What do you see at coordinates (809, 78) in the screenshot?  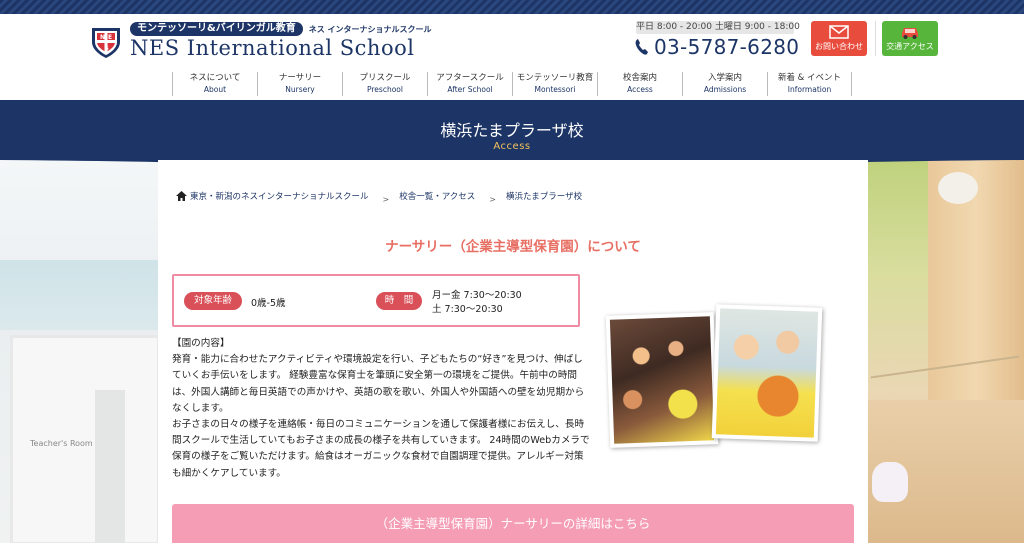 I see `nav-item-label: 新着 & イベント` at bounding box center [809, 78].